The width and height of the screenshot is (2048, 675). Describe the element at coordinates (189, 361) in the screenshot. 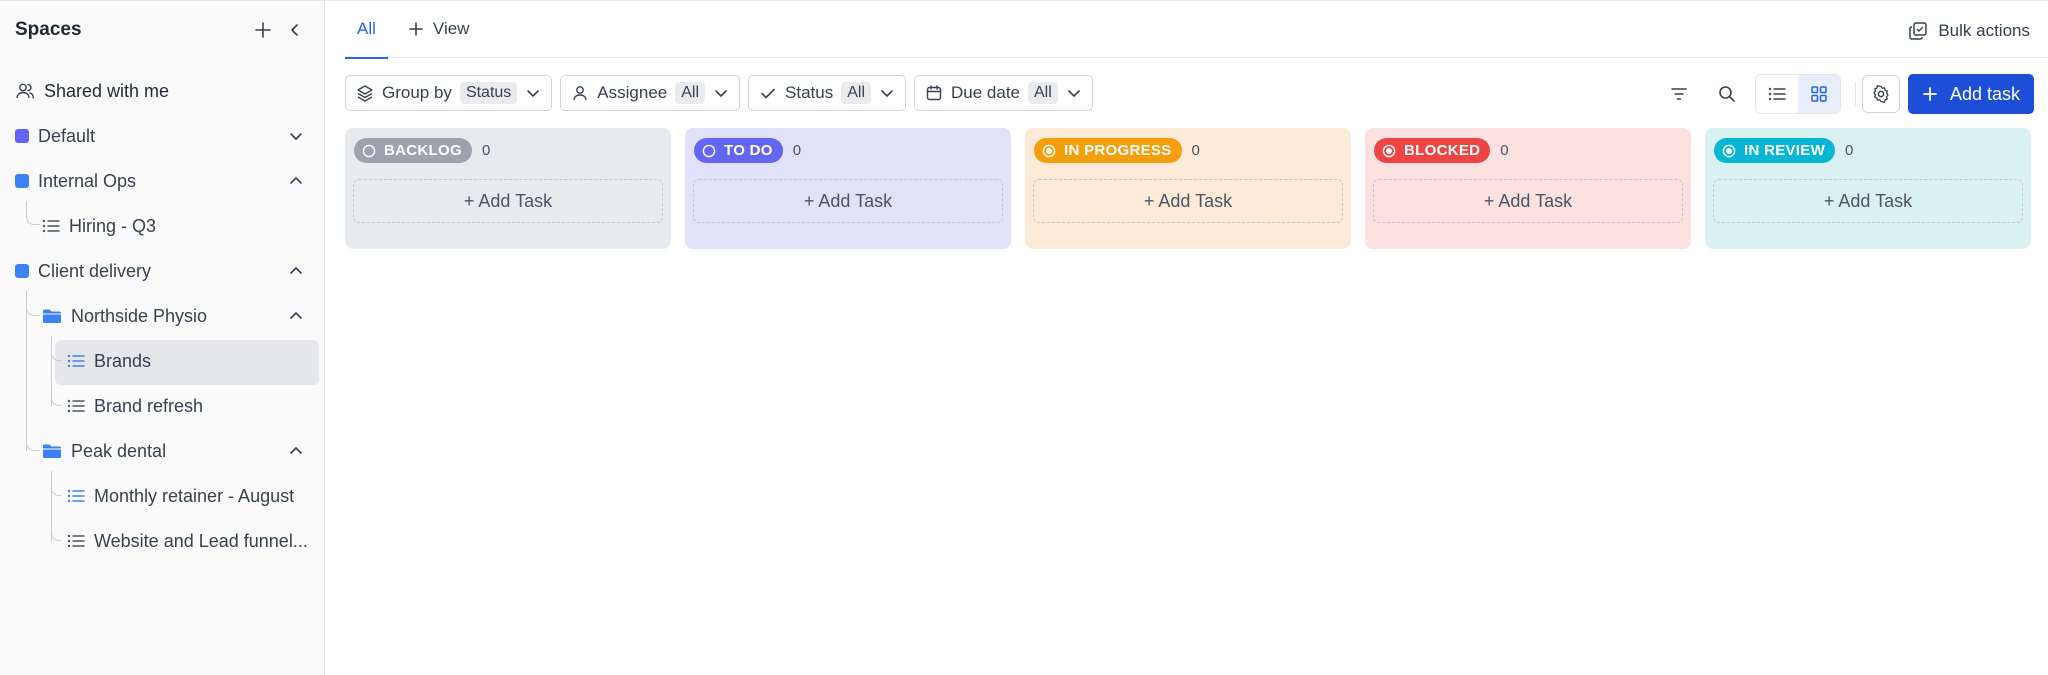

I see `sidebar-item-brands: Brands` at that location.